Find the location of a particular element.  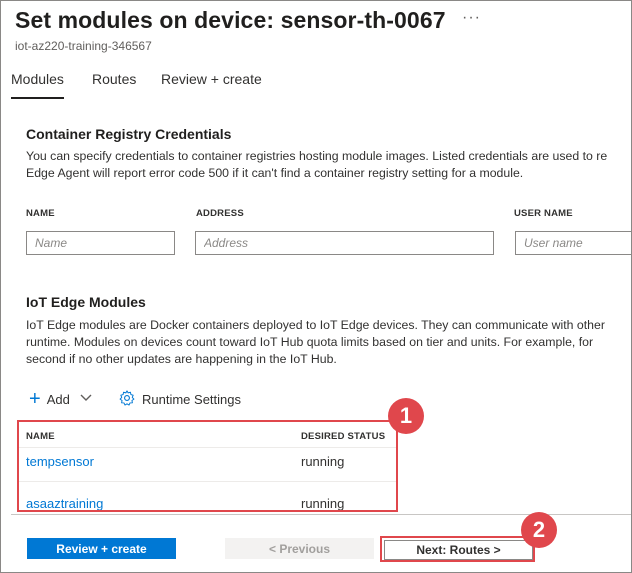

tab-routes: Routes is located at coordinates (114, 85).